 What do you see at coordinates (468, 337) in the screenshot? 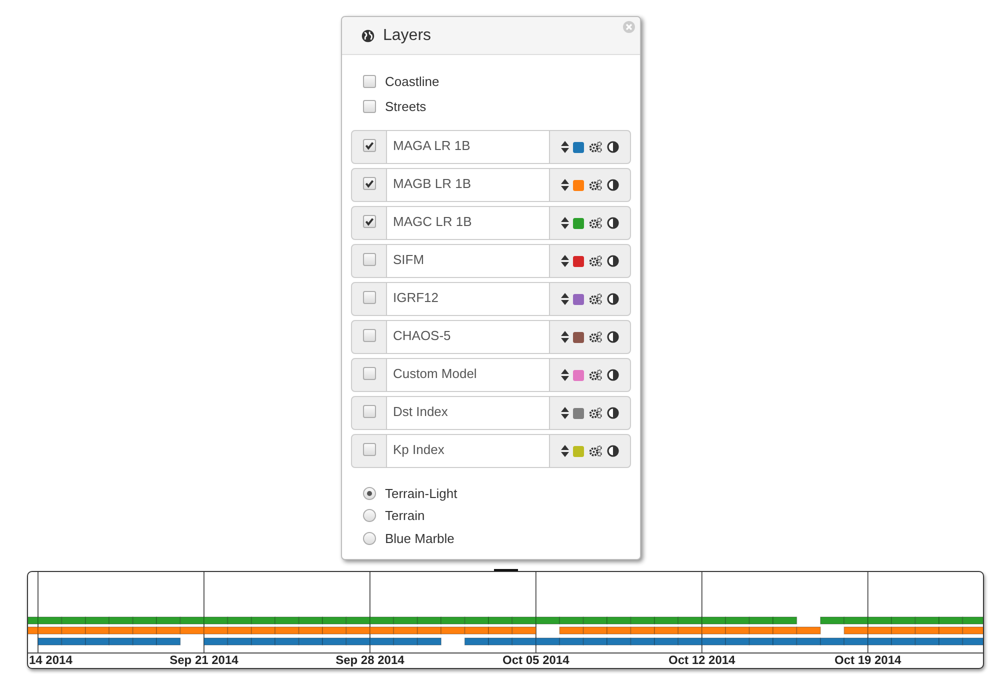
I see `layer-name-field: CHAOS-5` at bounding box center [468, 337].